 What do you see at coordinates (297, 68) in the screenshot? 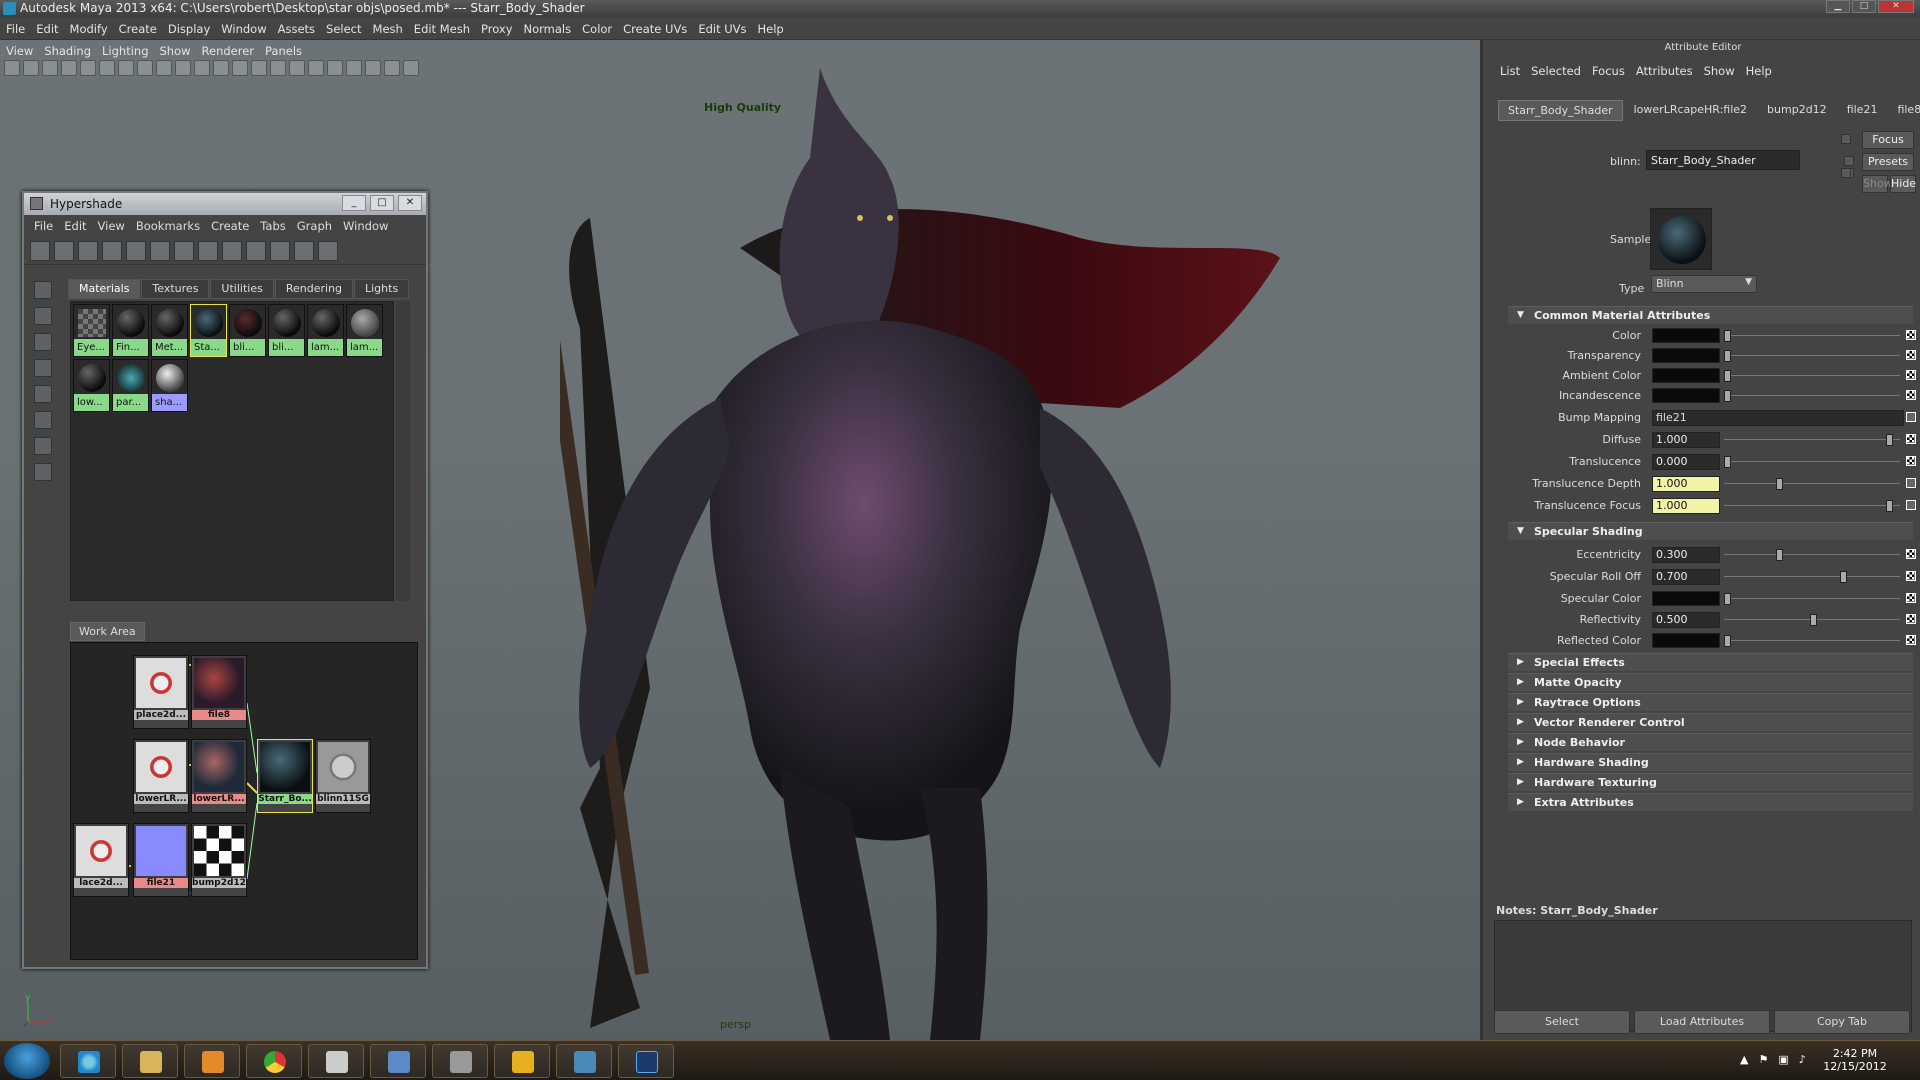
I see `default-lighting-icon` at bounding box center [297, 68].